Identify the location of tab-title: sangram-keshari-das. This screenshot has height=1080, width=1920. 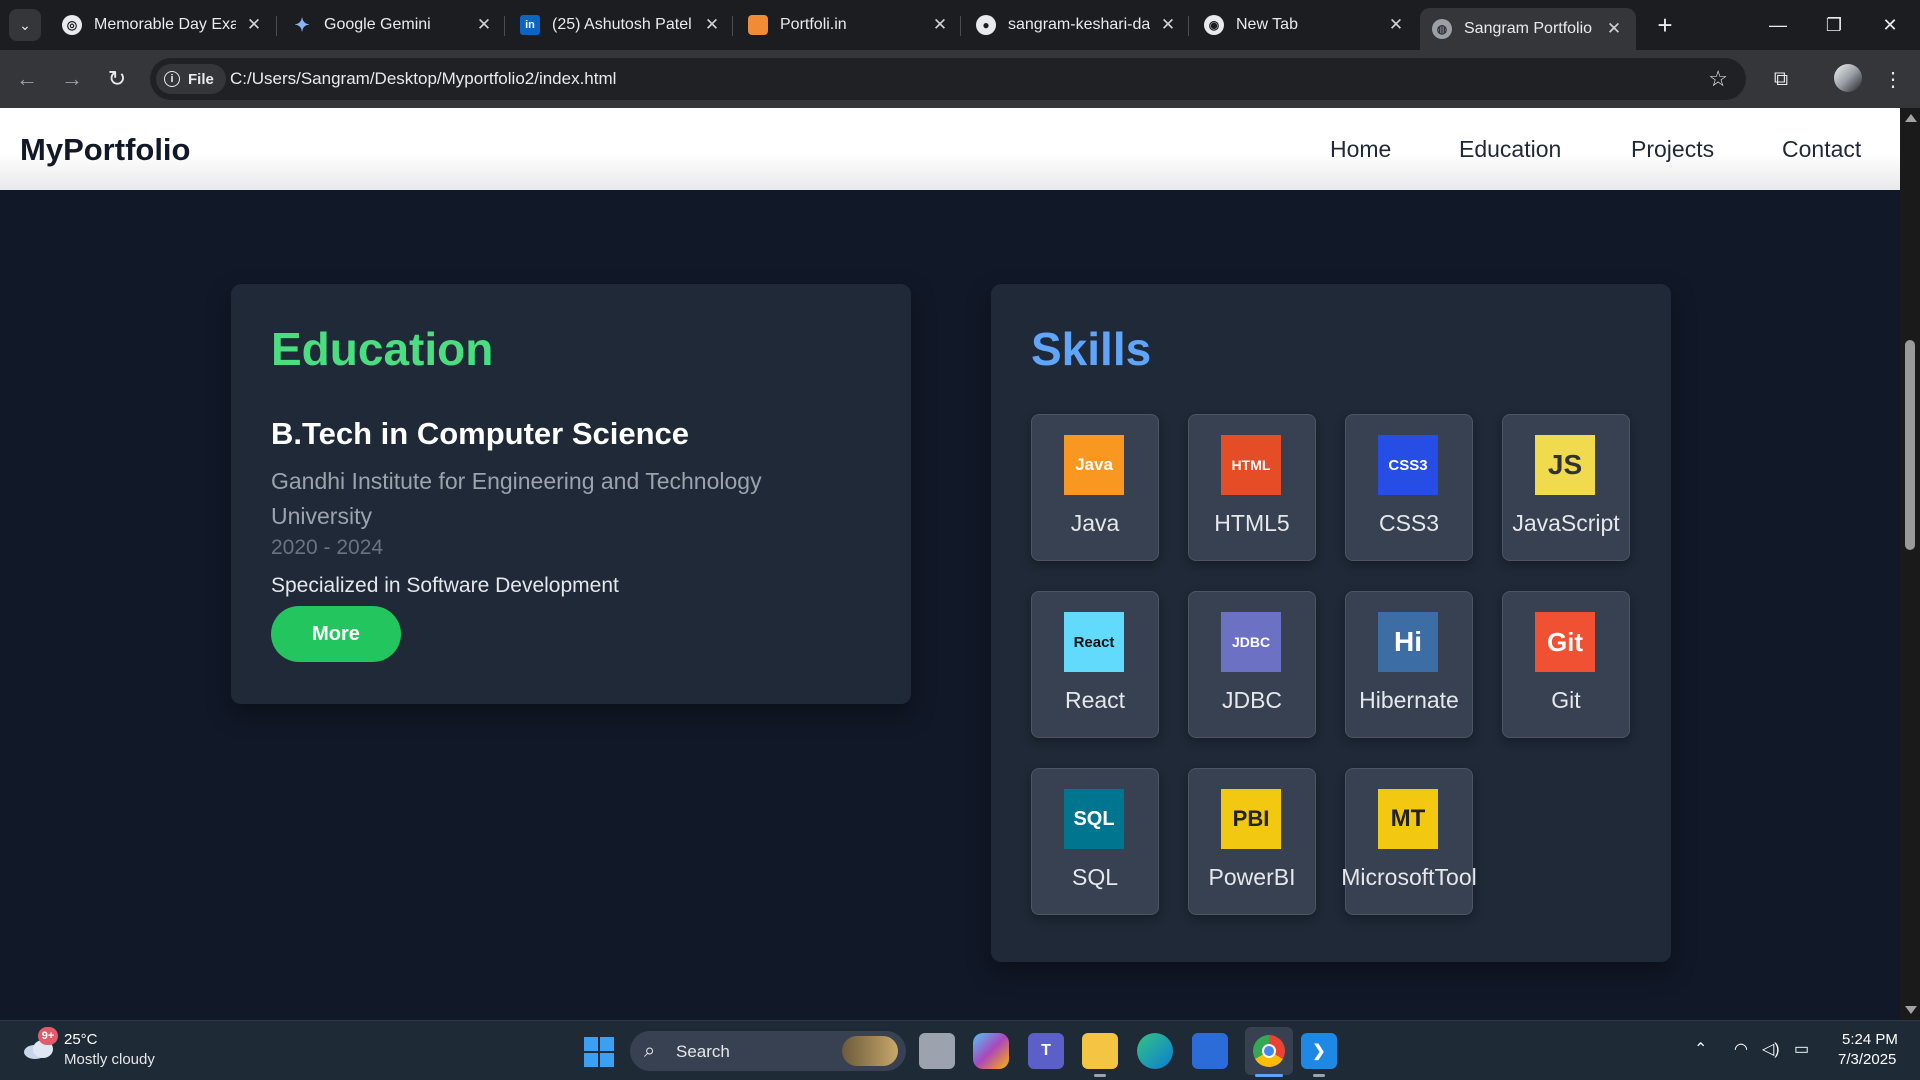
(1079, 24).